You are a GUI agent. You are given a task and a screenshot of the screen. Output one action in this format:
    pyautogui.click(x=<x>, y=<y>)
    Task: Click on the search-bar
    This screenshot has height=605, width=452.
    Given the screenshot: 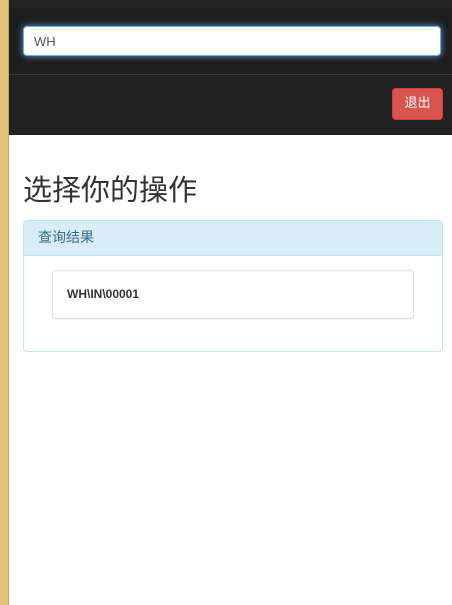 What is the action you would take?
    pyautogui.click(x=230, y=41)
    